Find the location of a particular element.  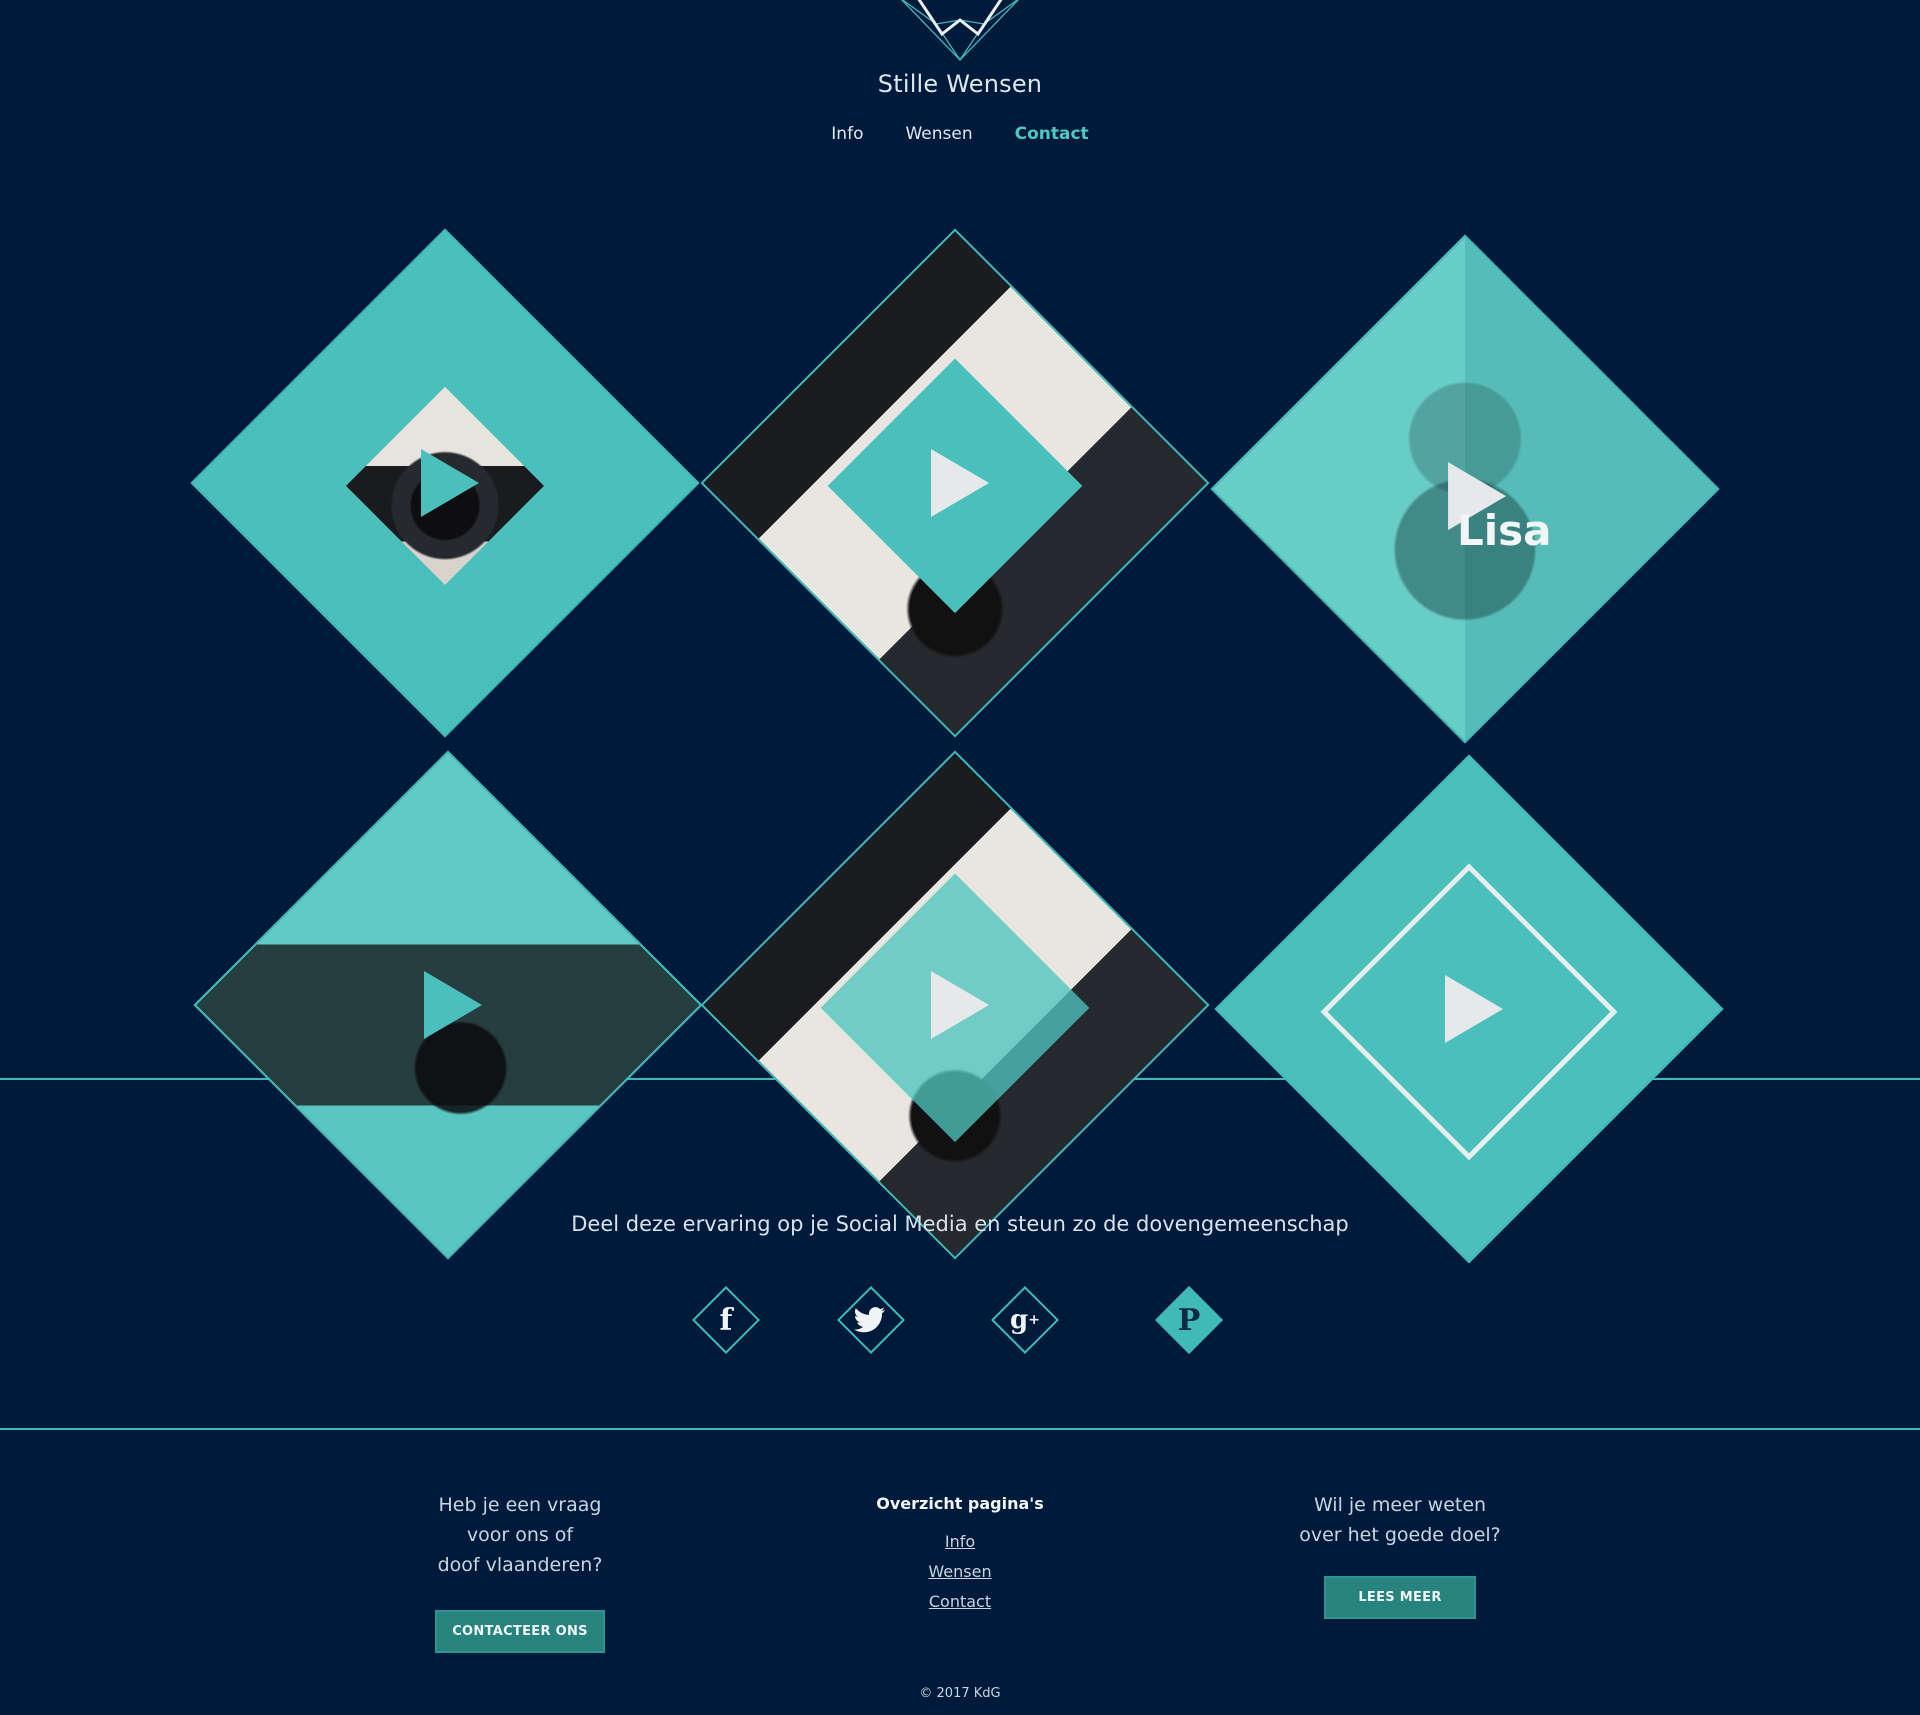

footer-contact-line1: Heb je een vraag is located at coordinates (520, 1505).